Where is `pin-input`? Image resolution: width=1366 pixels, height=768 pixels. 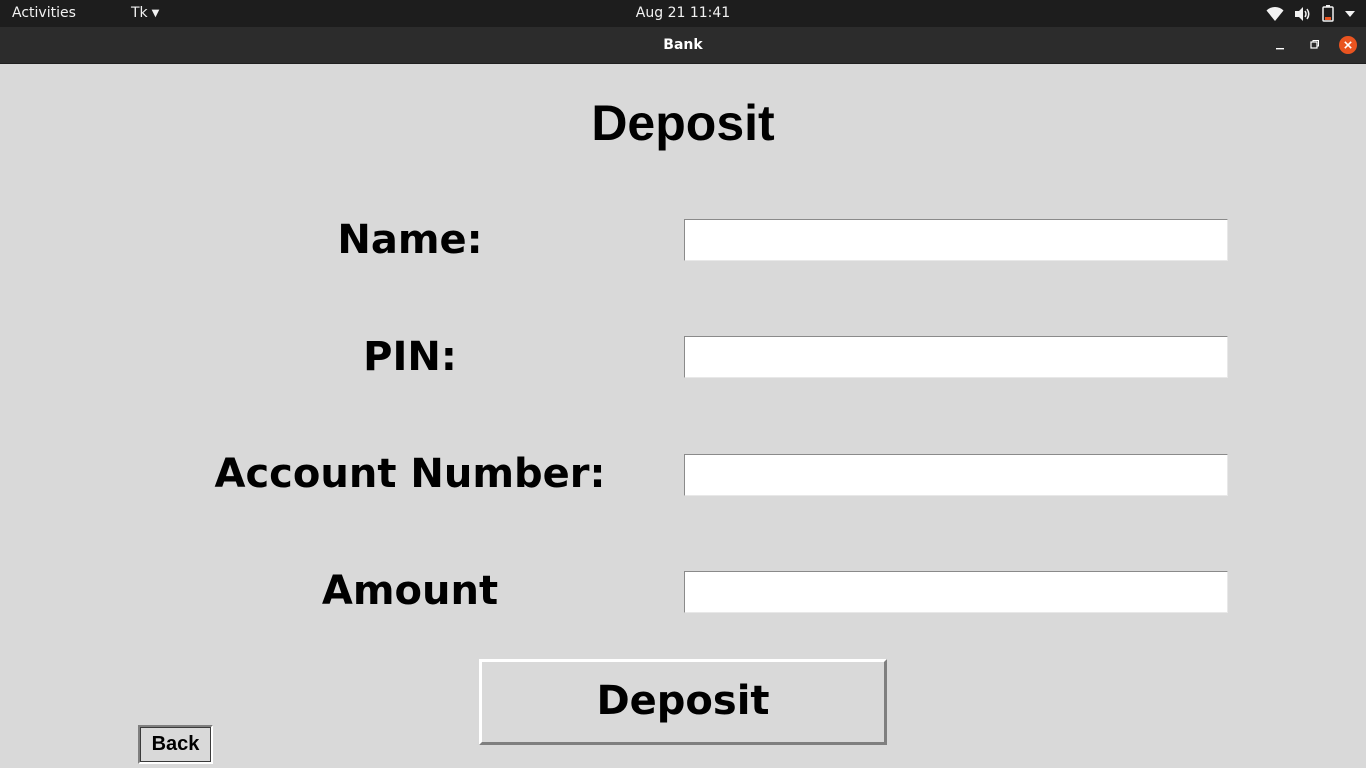
pin-input is located at coordinates (956, 357).